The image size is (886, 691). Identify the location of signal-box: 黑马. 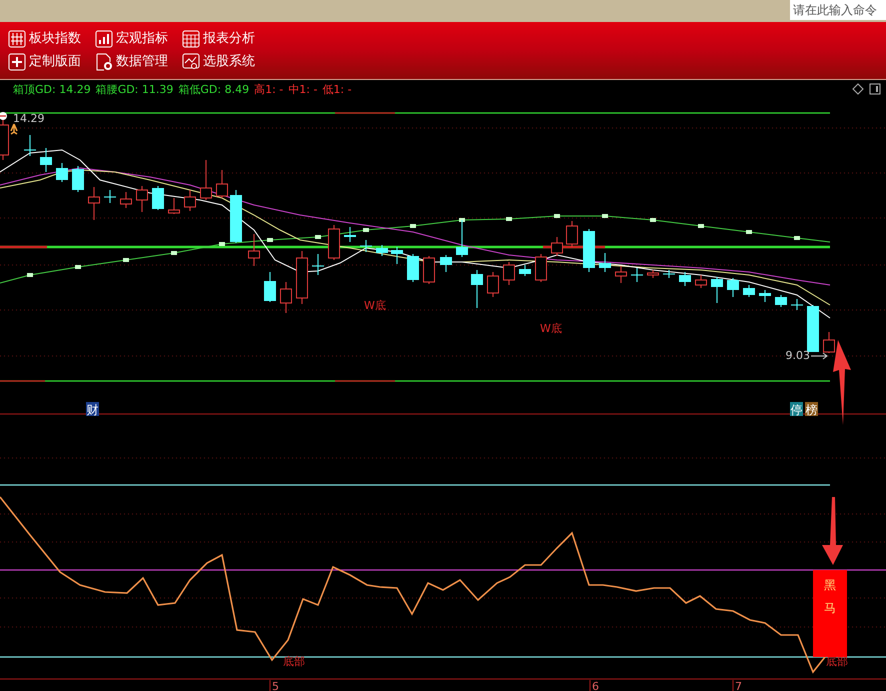
(830, 613).